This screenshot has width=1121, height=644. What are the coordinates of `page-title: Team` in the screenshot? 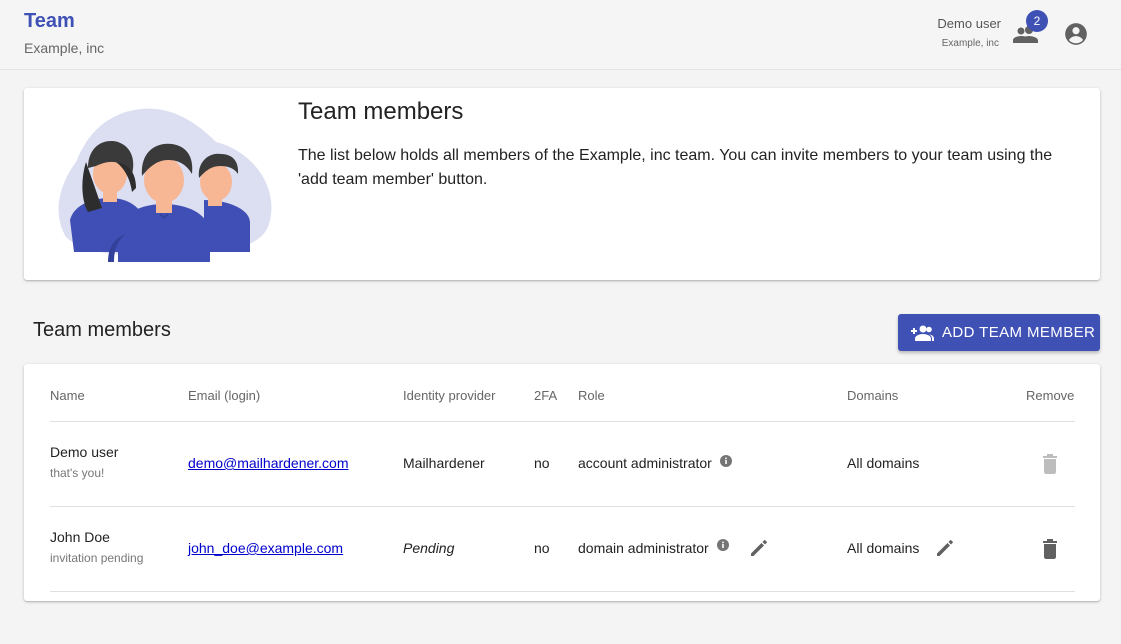 It's located at (49, 21).